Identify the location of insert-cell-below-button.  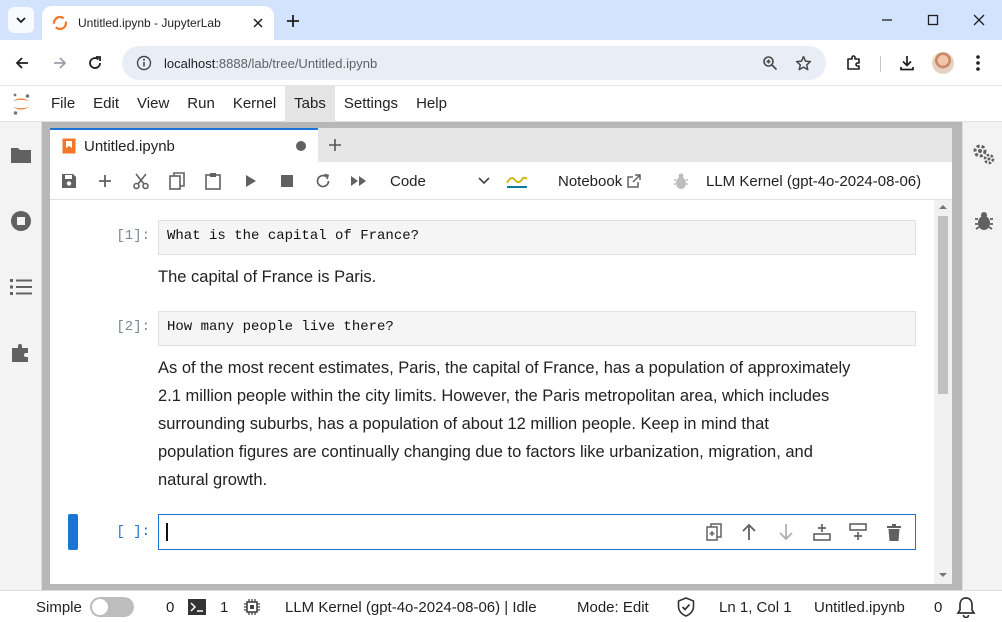
(858, 532).